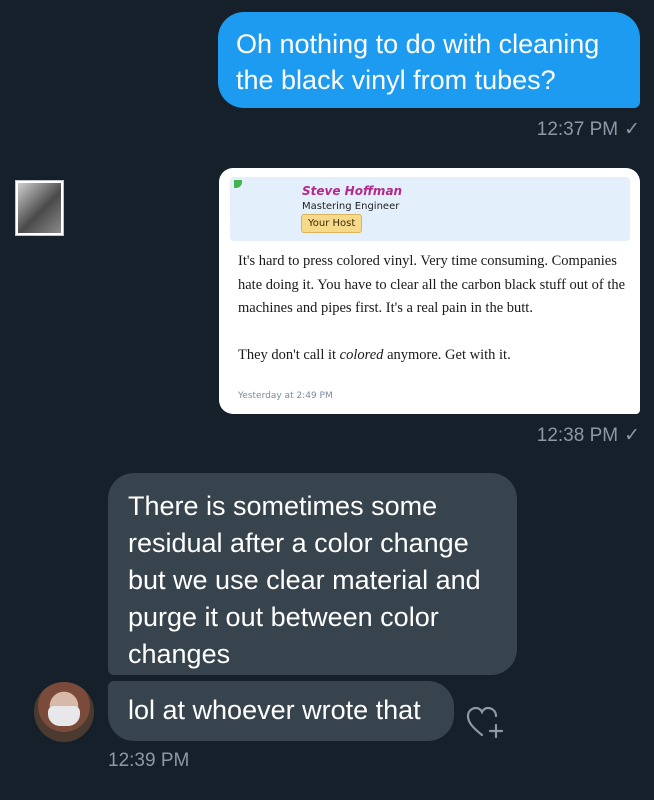 The height and width of the screenshot is (800, 654). What do you see at coordinates (64, 716) in the screenshot?
I see `face-mask` at bounding box center [64, 716].